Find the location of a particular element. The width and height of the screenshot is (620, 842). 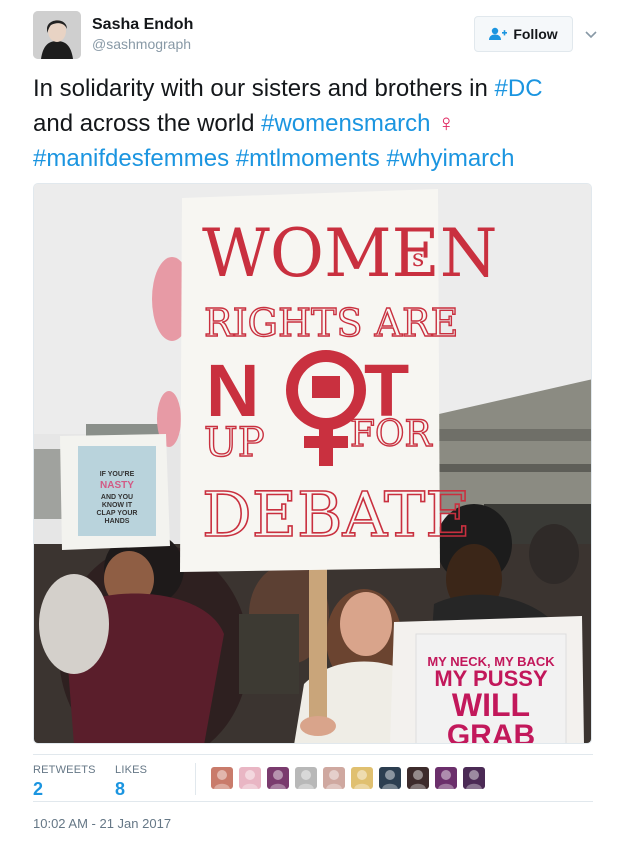

tweet-line-2: and across the world #womensmarch ♀ is located at coordinates (244, 123).